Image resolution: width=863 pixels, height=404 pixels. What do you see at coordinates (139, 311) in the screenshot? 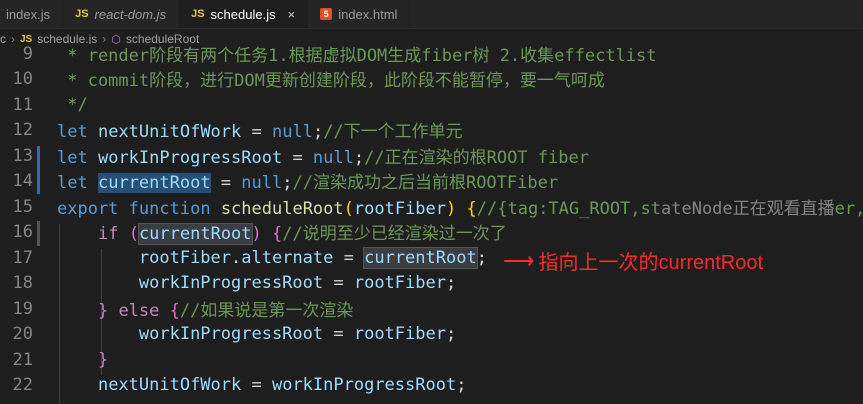
I see `keyword: else` at bounding box center [139, 311].